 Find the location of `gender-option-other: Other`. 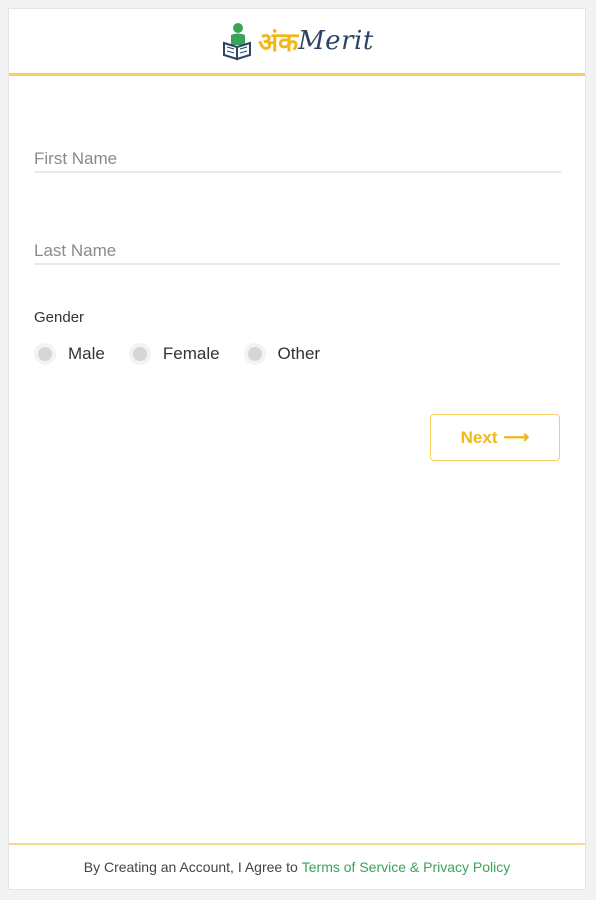

gender-option-other: Other is located at coordinates (282, 354).